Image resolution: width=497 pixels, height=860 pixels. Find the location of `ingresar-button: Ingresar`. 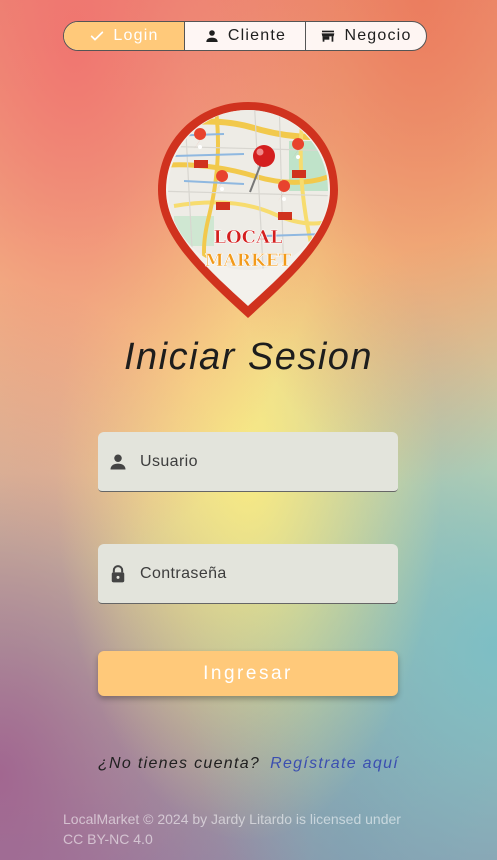

ingresar-button: Ingresar is located at coordinates (248, 673).